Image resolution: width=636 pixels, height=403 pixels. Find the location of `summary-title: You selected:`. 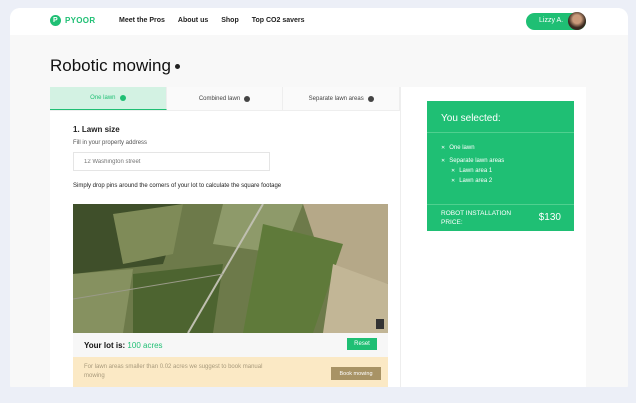

summary-title: You selected: is located at coordinates (500, 117).